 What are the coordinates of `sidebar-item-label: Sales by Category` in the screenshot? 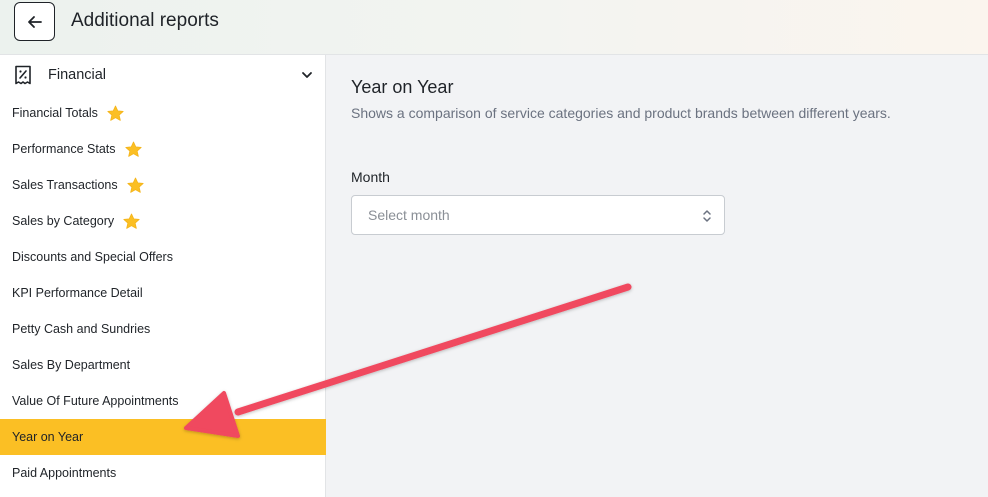 It's located at (63, 221).